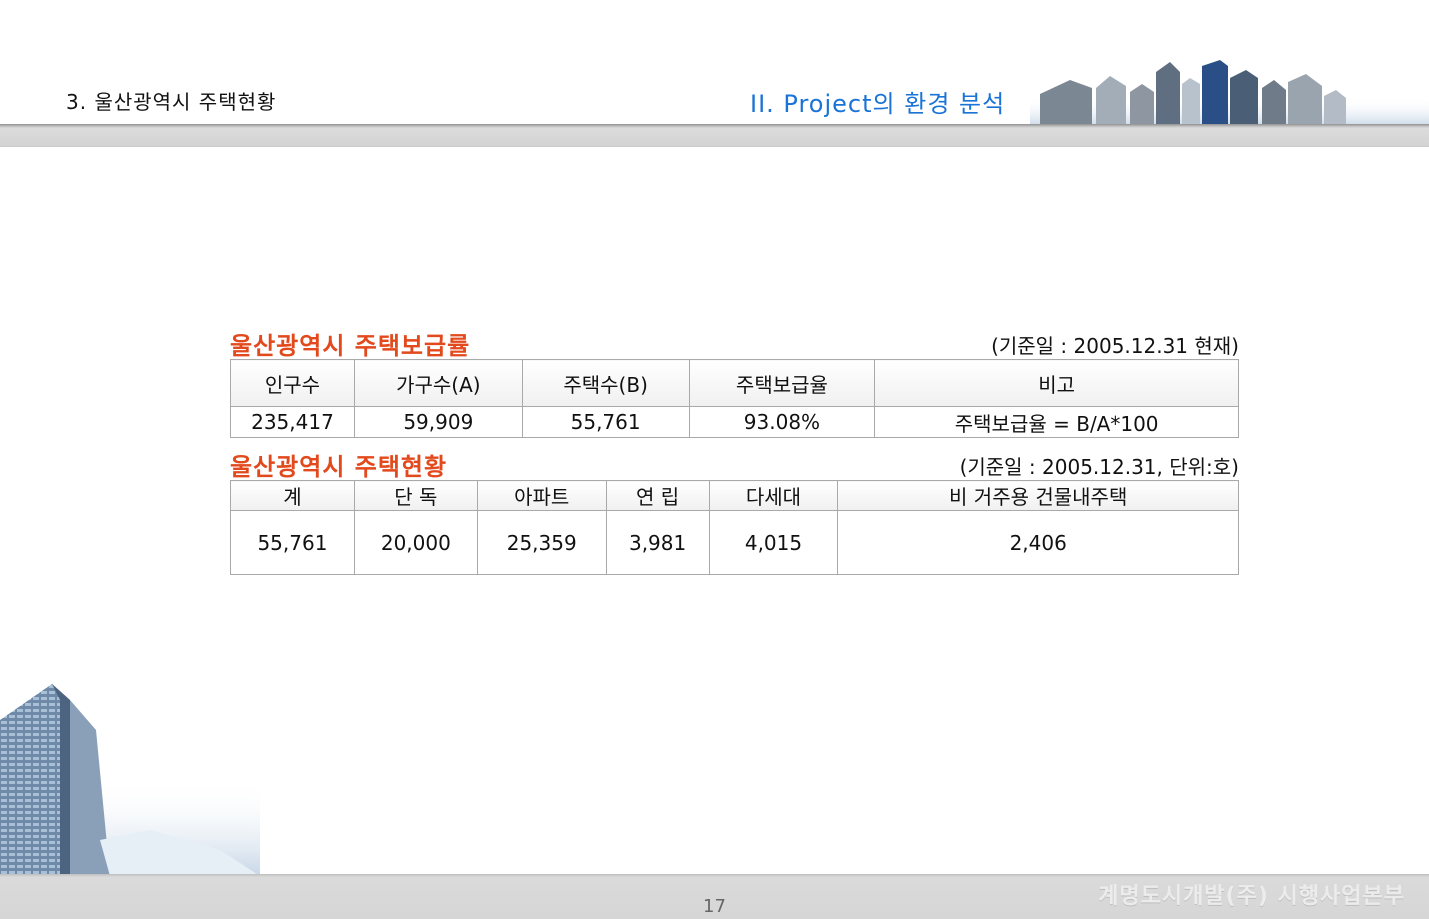 The width and height of the screenshot is (1429, 919). I want to click on housing-status-title: 울산광역시 주택현황, so click(339, 467).